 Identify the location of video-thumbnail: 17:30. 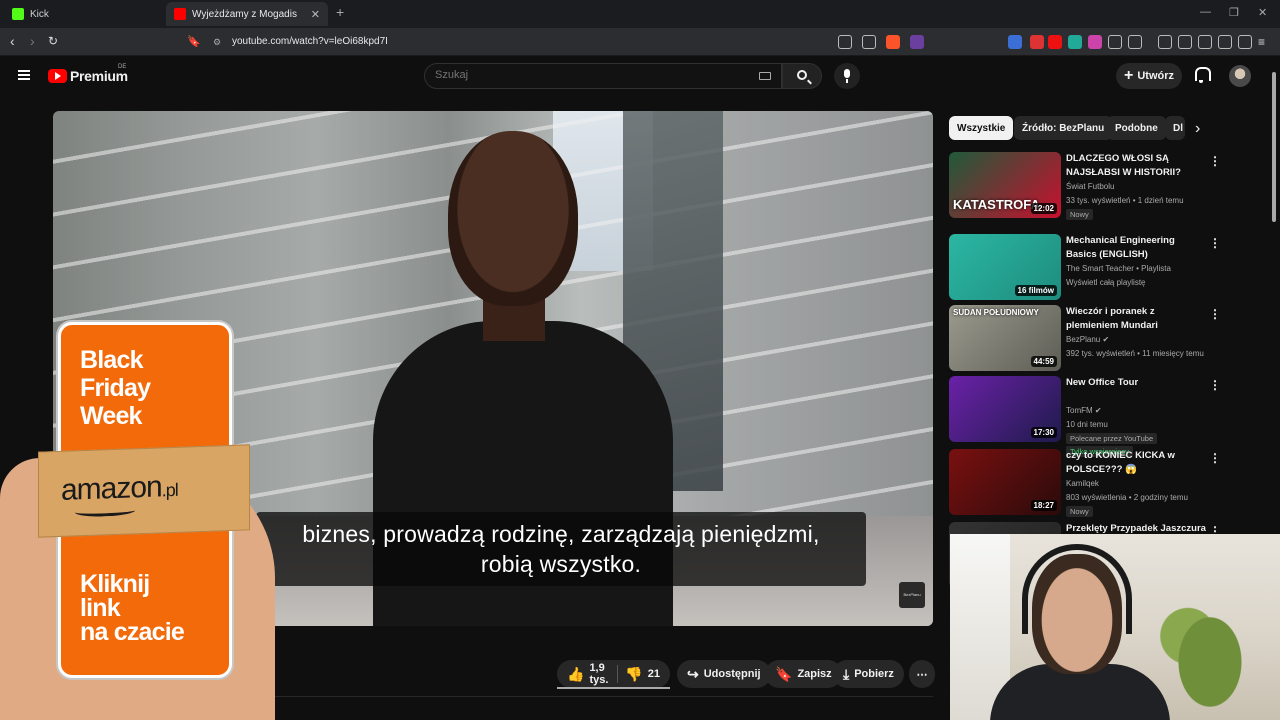
(1005, 409).